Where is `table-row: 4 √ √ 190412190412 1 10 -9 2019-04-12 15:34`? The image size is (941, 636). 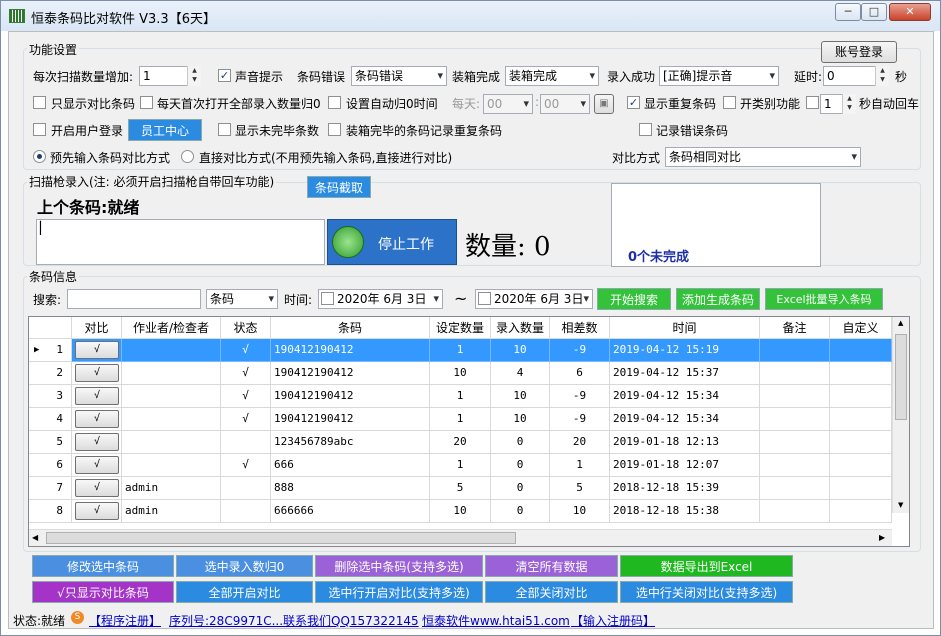
table-row: 4 √ √ 190412190412 1 10 -9 2019-04-12 15:34 is located at coordinates (460, 419).